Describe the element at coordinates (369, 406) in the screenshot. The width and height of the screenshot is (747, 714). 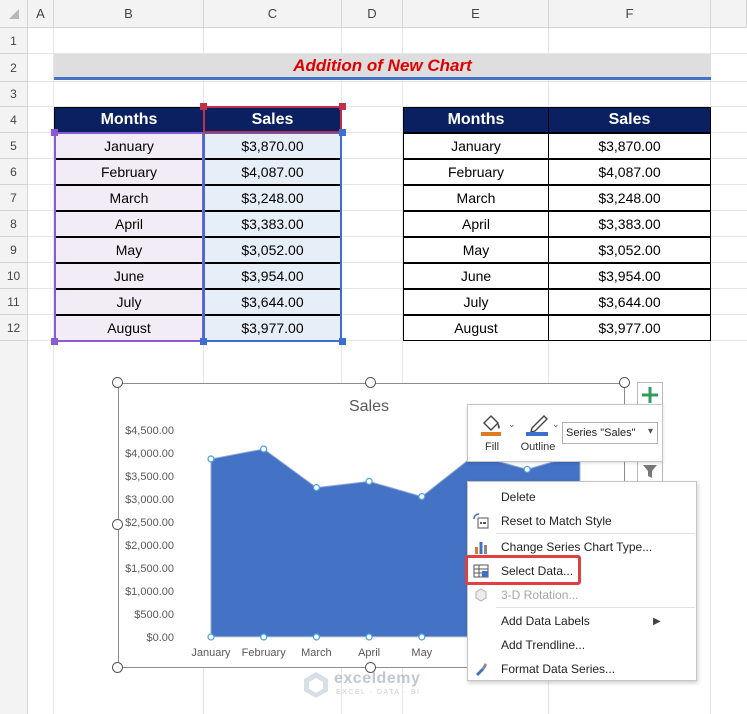
I see `chart-title: Sales` at that location.